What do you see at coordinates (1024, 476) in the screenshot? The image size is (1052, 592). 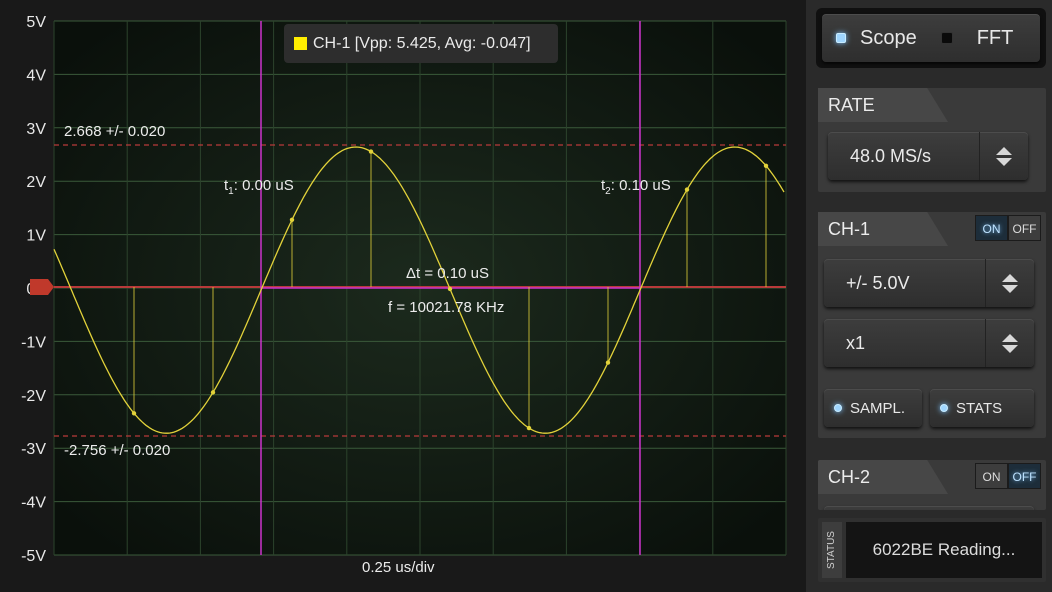 I see `ch2-off-button: OFF` at bounding box center [1024, 476].